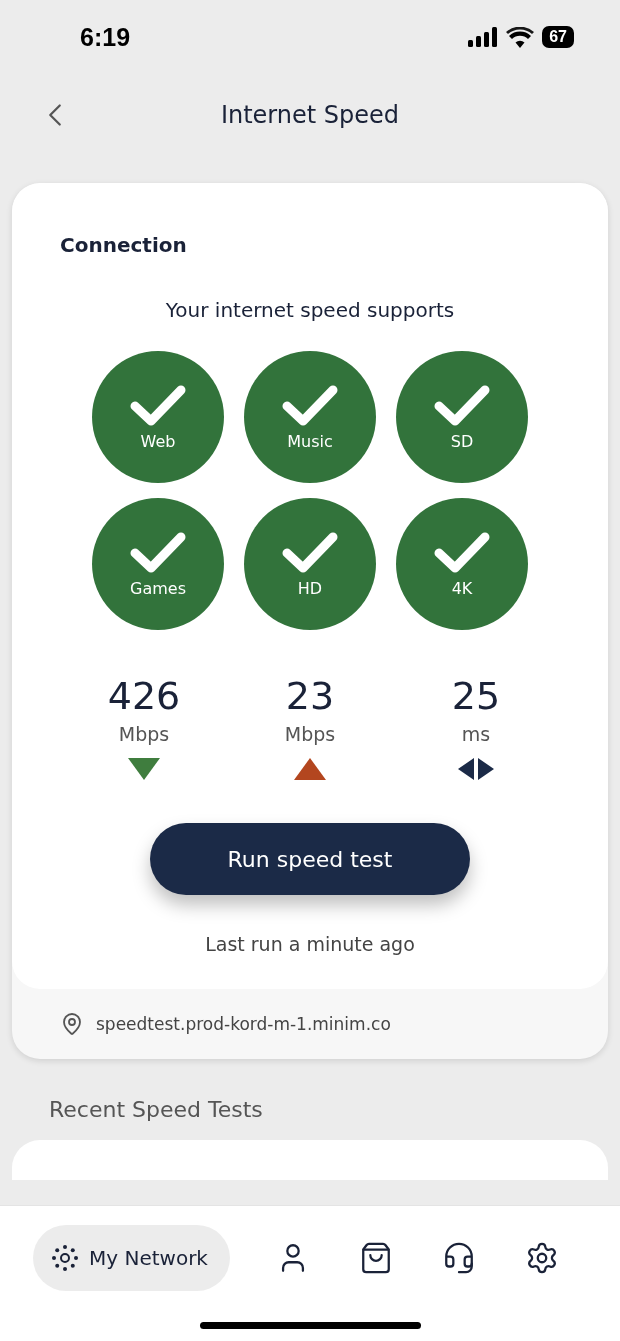  Describe the element at coordinates (65, 1258) in the screenshot. I see `network-icon` at that location.